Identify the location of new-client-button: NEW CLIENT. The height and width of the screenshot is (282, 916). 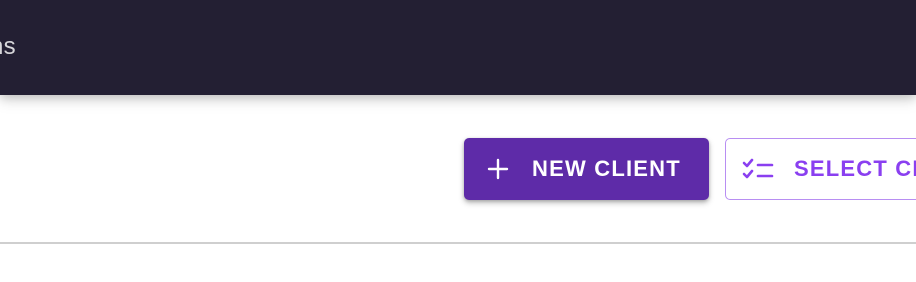
(586, 169).